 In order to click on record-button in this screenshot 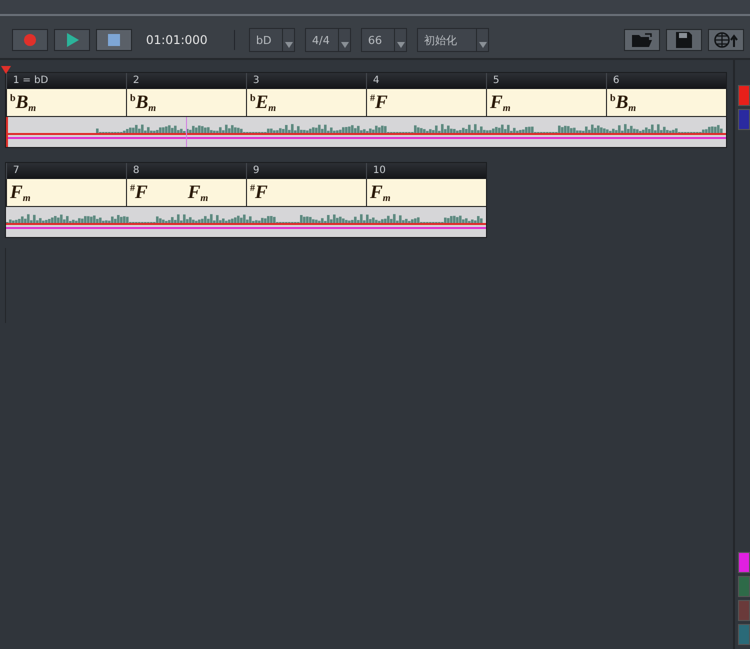, I will do `click(30, 40)`.